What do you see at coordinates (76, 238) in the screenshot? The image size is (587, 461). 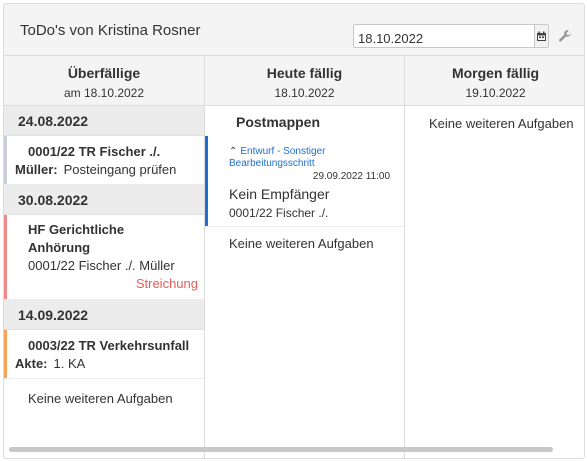 I see `item-title: HF Gerichtliche Anhörung` at bounding box center [76, 238].